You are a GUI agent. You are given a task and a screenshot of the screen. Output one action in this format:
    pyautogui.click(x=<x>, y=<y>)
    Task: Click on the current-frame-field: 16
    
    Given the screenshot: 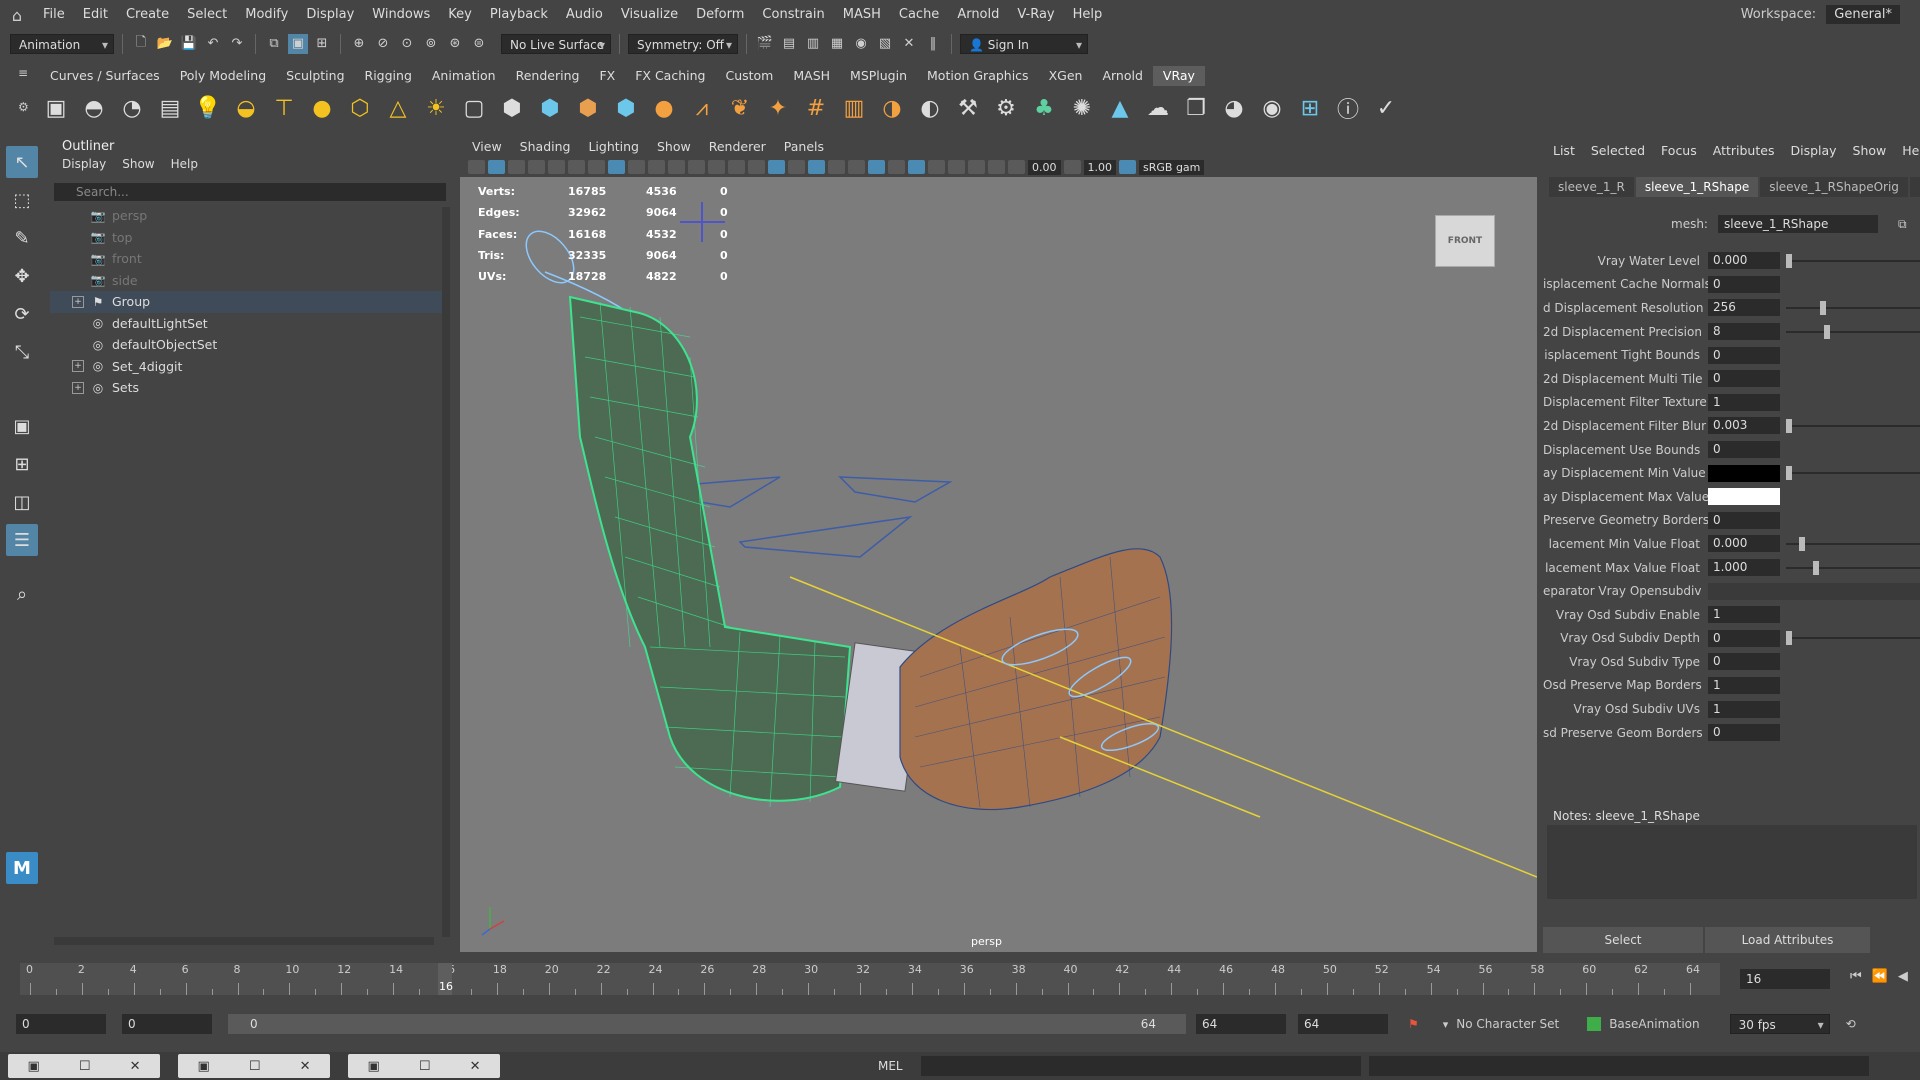 What is the action you would take?
    pyautogui.click(x=1785, y=979)
    